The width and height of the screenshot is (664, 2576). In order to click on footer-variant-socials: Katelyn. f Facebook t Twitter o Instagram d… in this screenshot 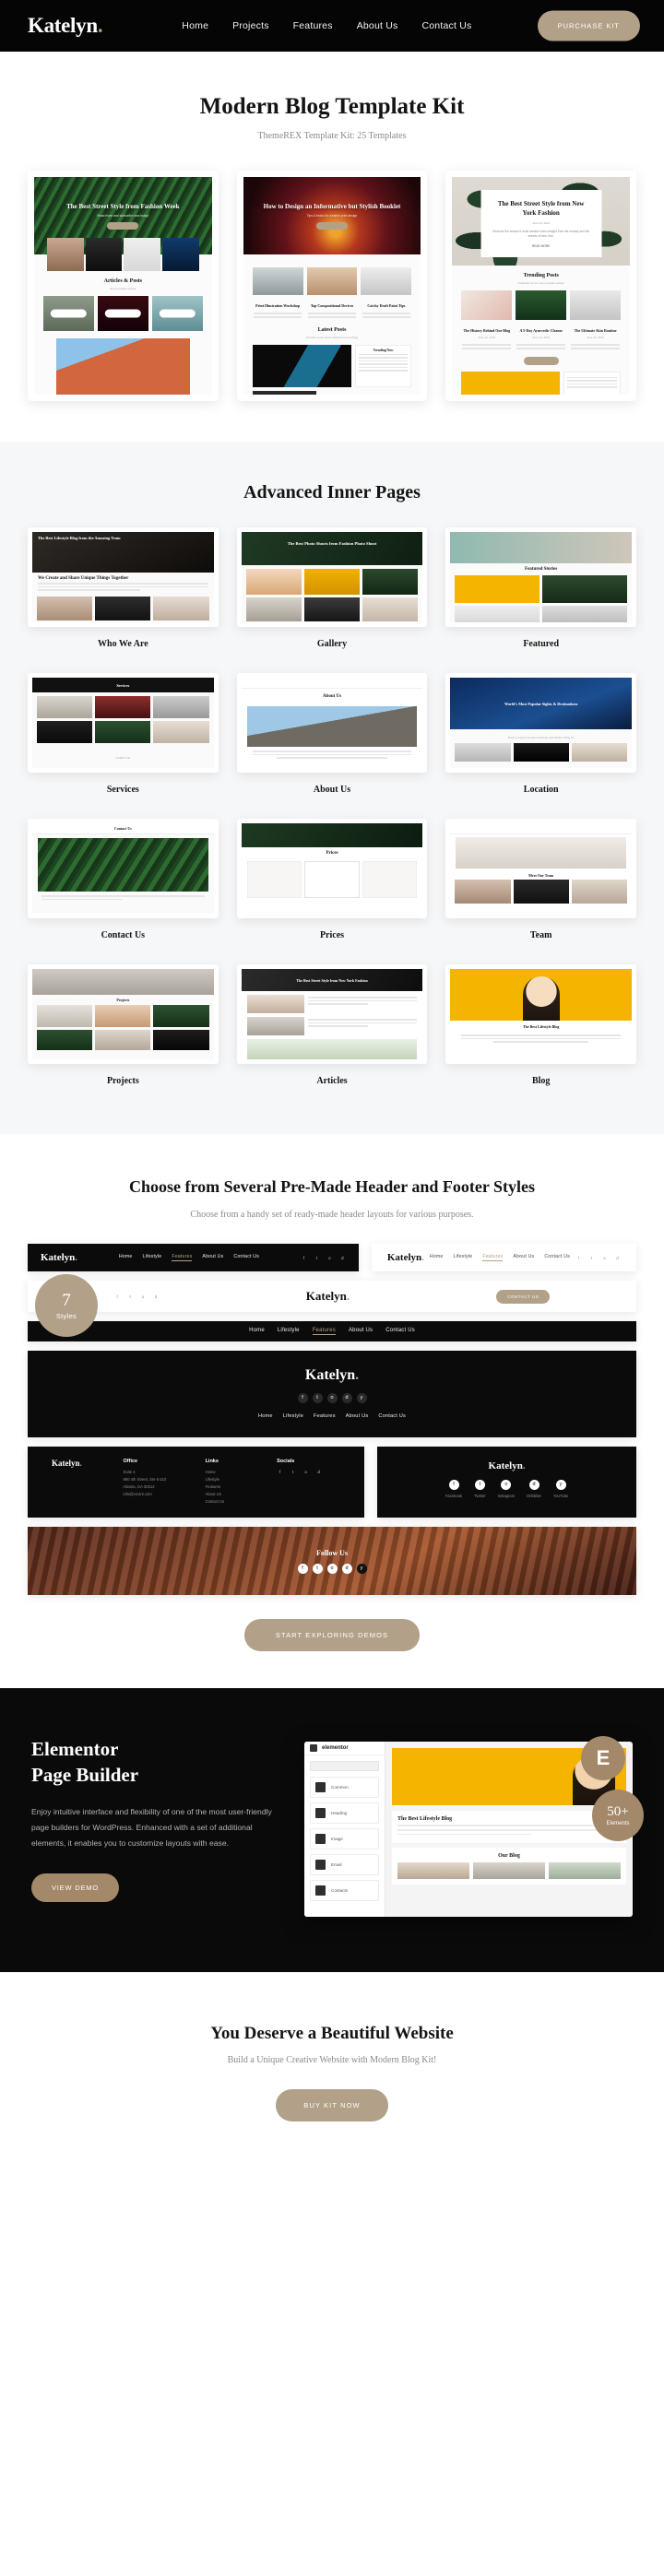, I will do `click(506, 1482)`.